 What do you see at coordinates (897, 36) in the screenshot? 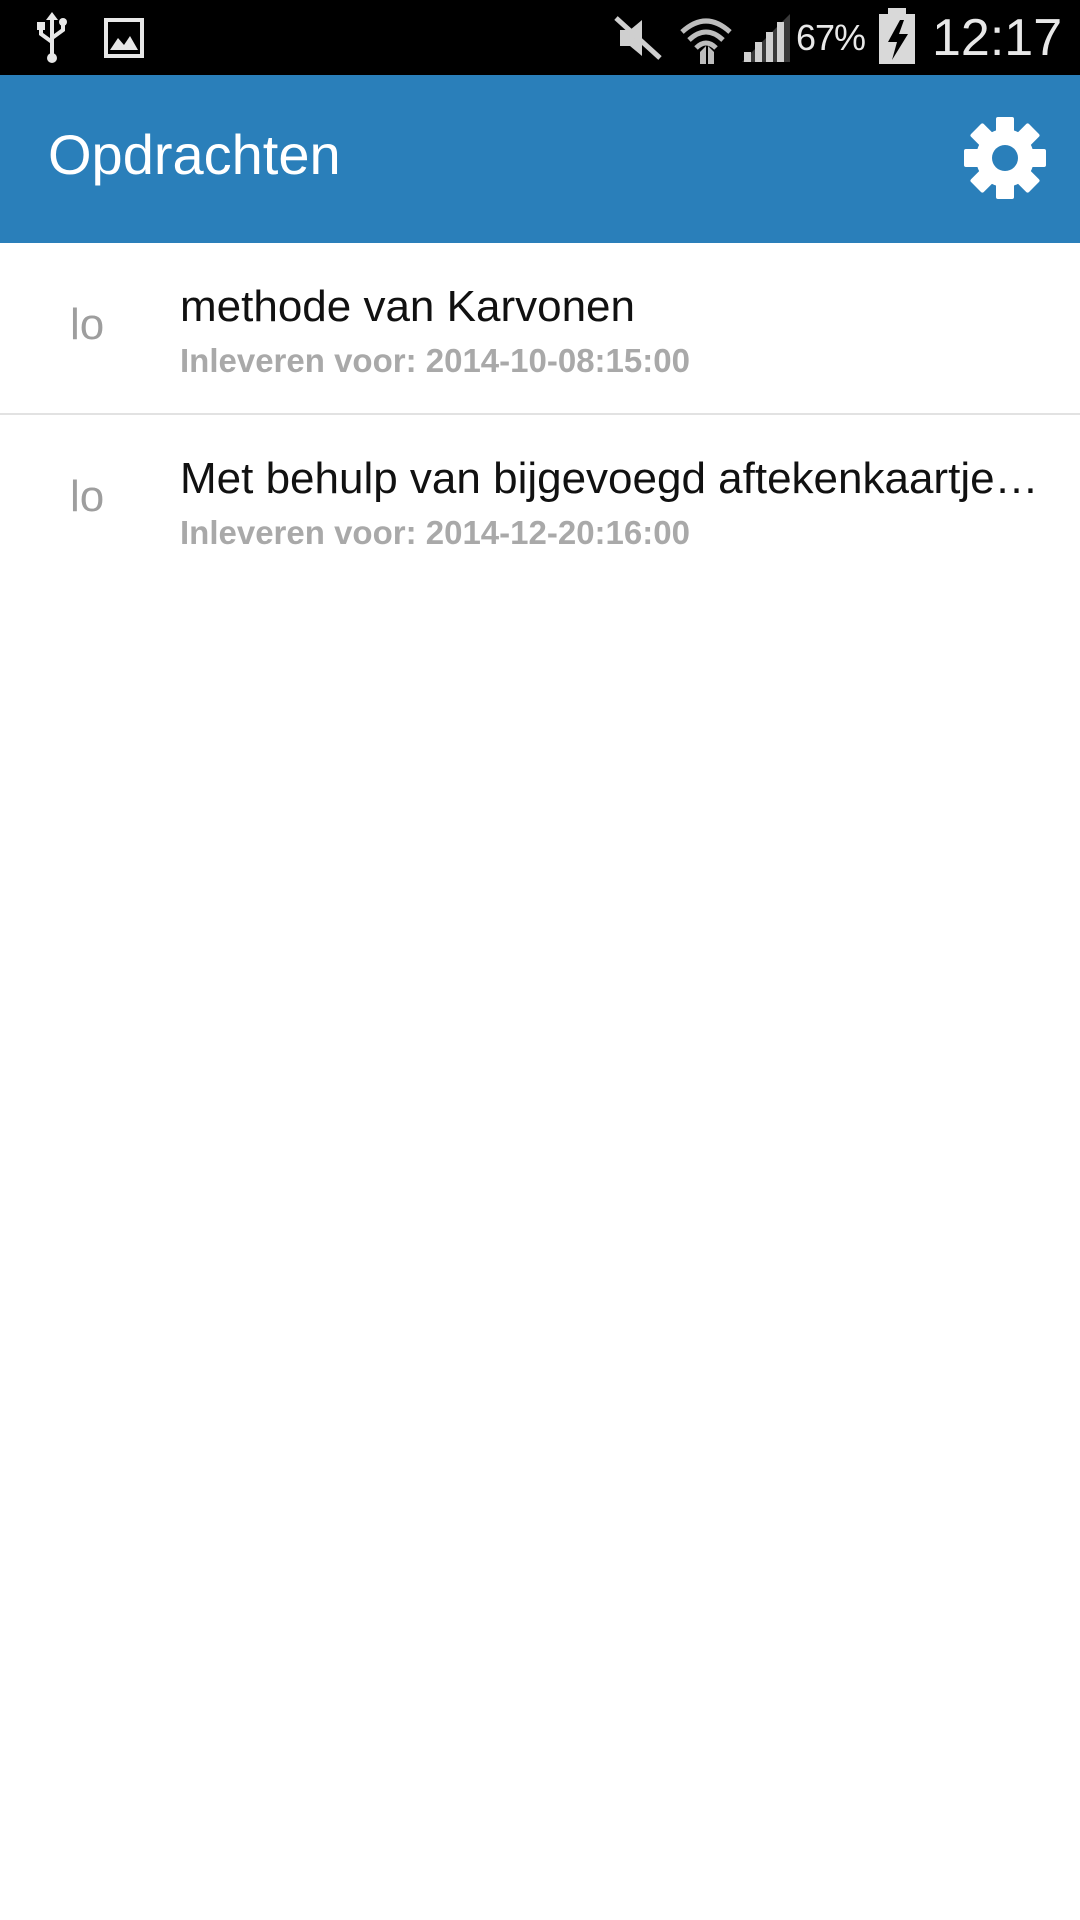
I see `battery-charging-icon` at bounding box center [897, 36].